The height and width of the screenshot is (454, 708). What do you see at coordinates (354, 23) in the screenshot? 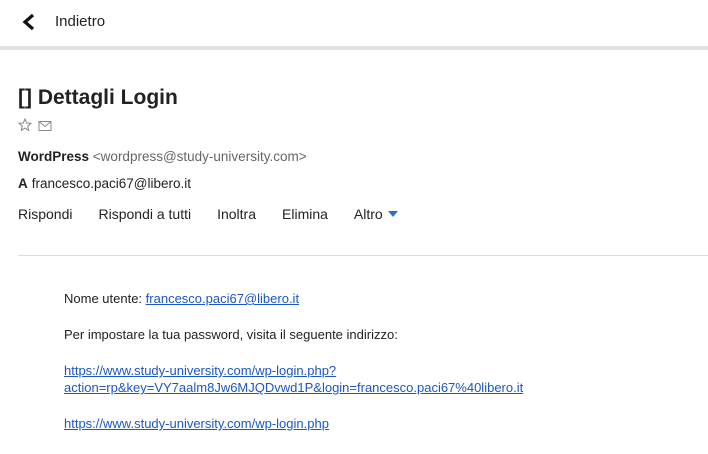
I see `top-bar: Indietro` at bounding box center [354, 23].